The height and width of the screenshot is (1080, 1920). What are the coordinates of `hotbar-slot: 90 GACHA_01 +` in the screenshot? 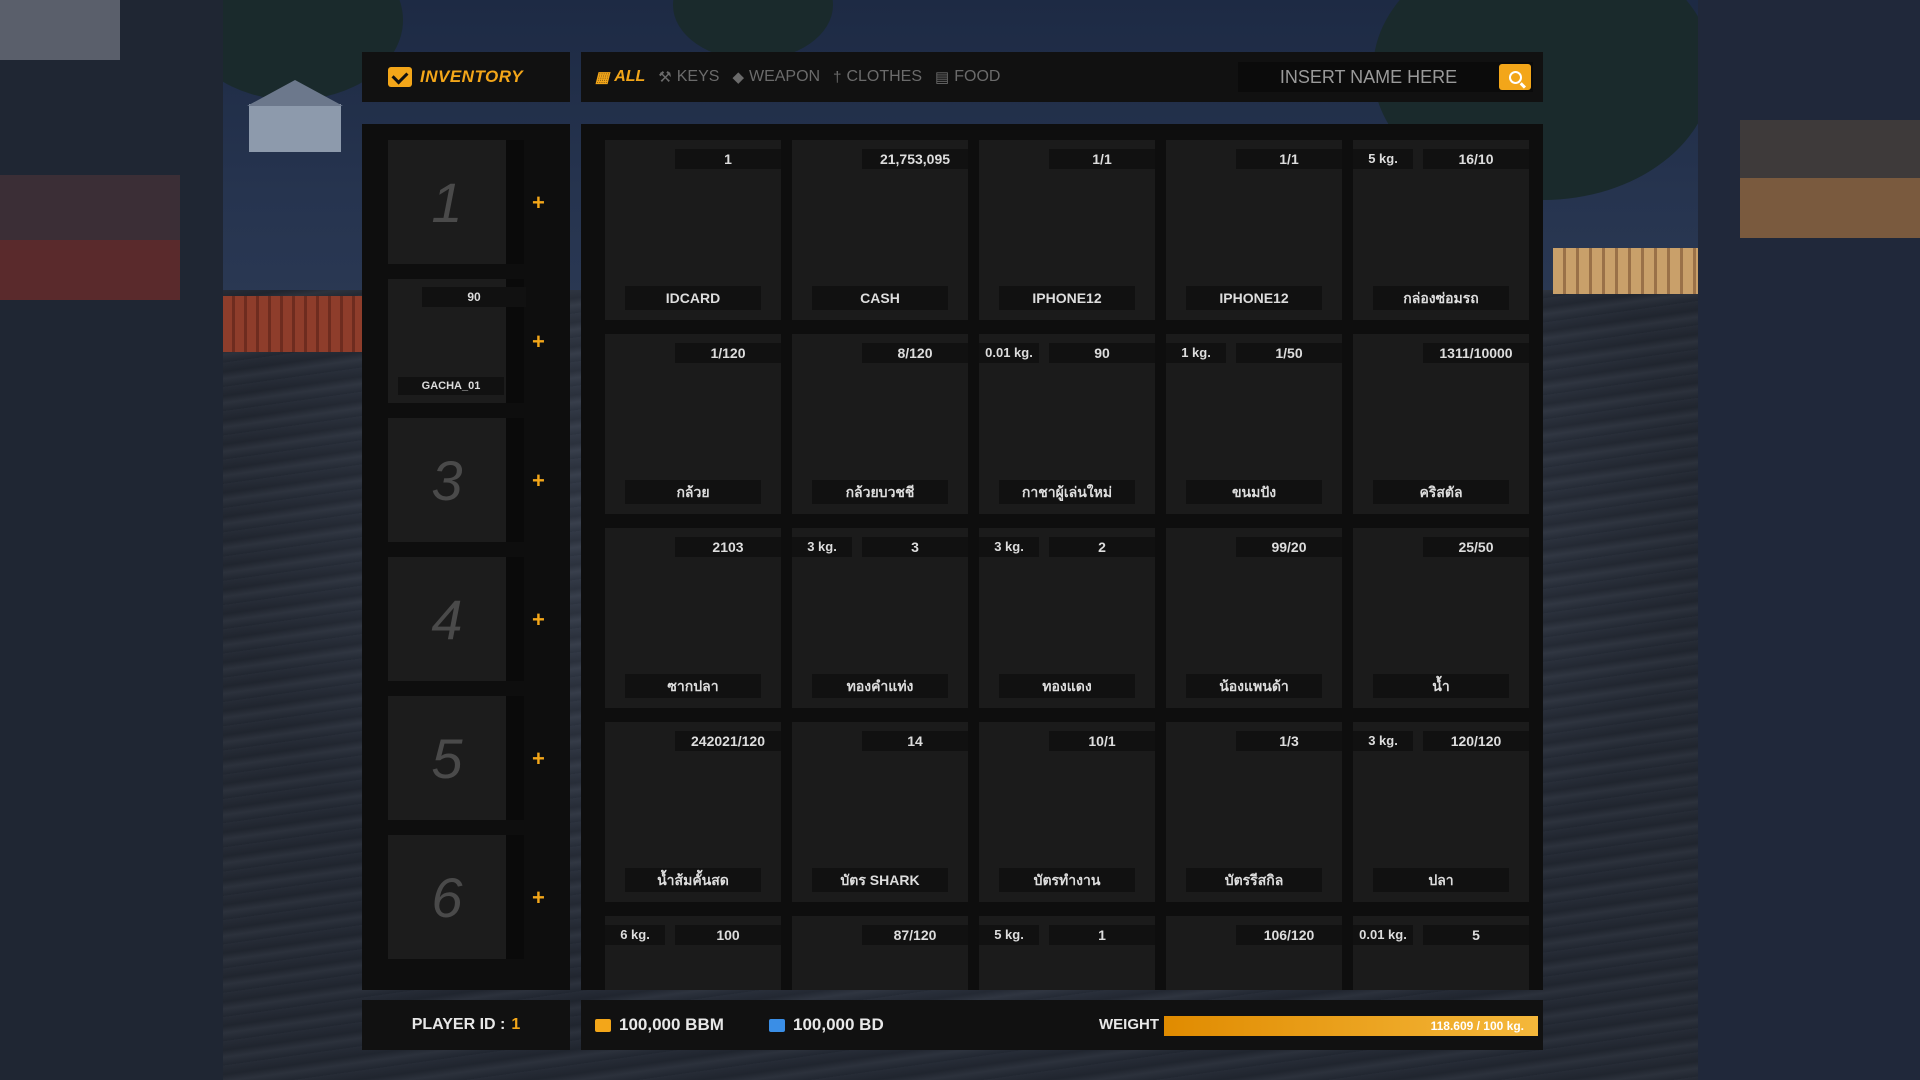 It's located at (466, 341).